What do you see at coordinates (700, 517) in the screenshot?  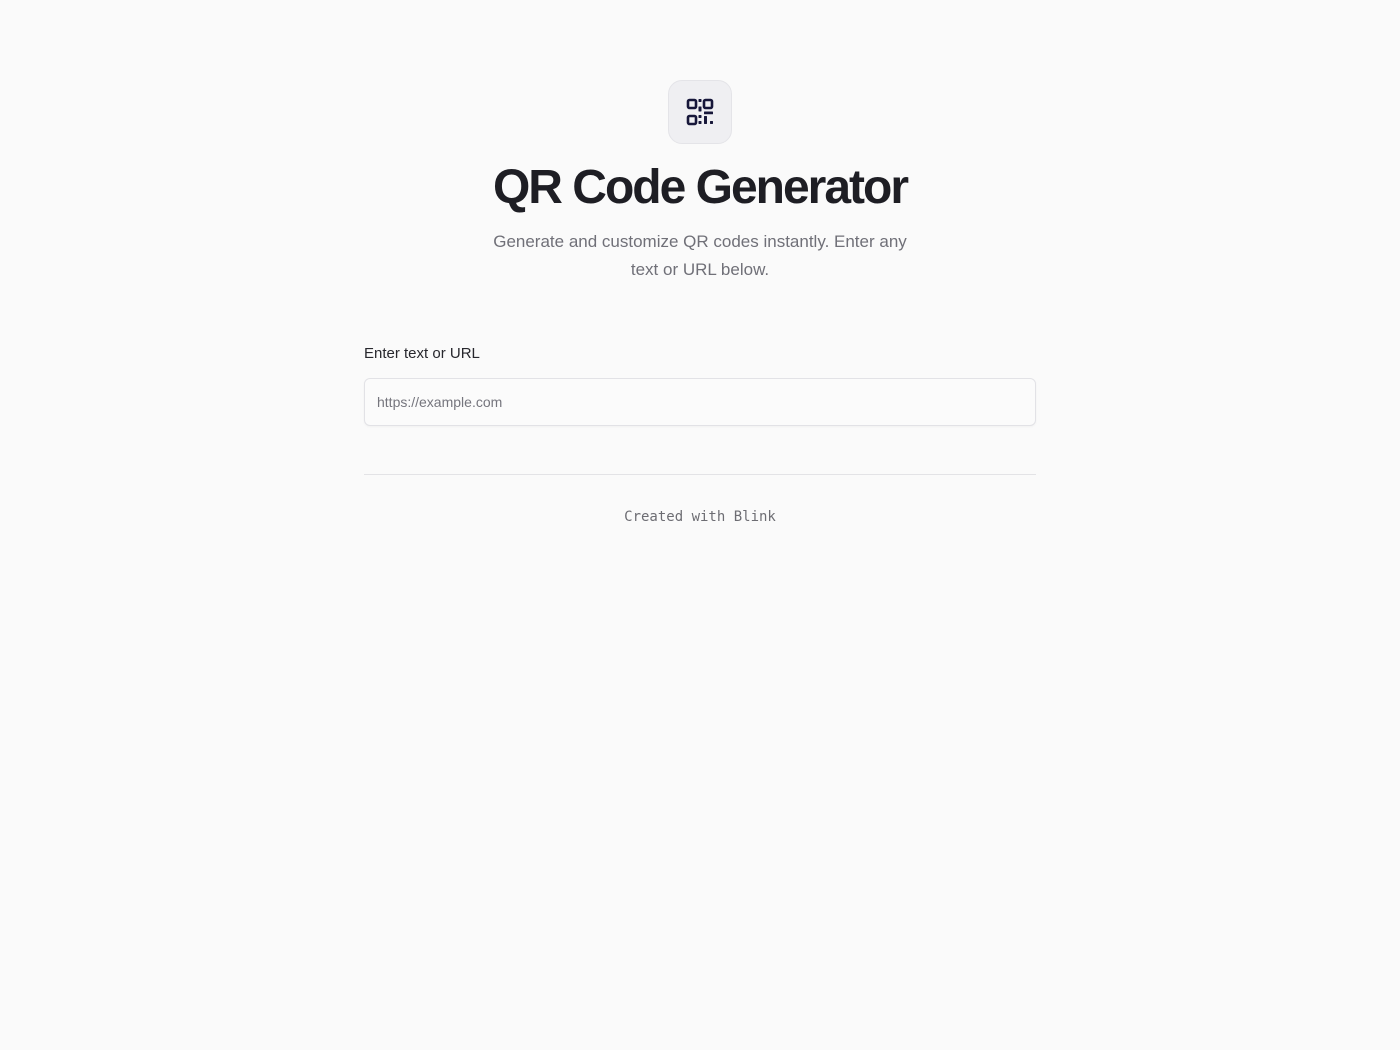 I see `footer-credit: Created with Blink` at bounding box center [700, 517].